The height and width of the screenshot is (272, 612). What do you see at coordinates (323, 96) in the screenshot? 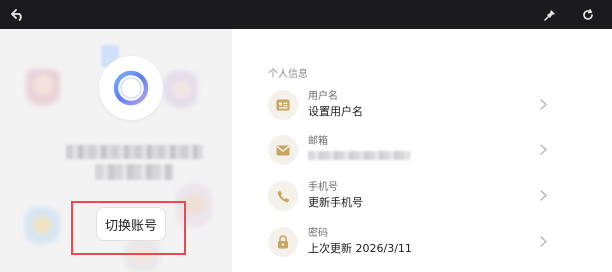
I see `row-label: 用户名` at bounding box center [323, 96].